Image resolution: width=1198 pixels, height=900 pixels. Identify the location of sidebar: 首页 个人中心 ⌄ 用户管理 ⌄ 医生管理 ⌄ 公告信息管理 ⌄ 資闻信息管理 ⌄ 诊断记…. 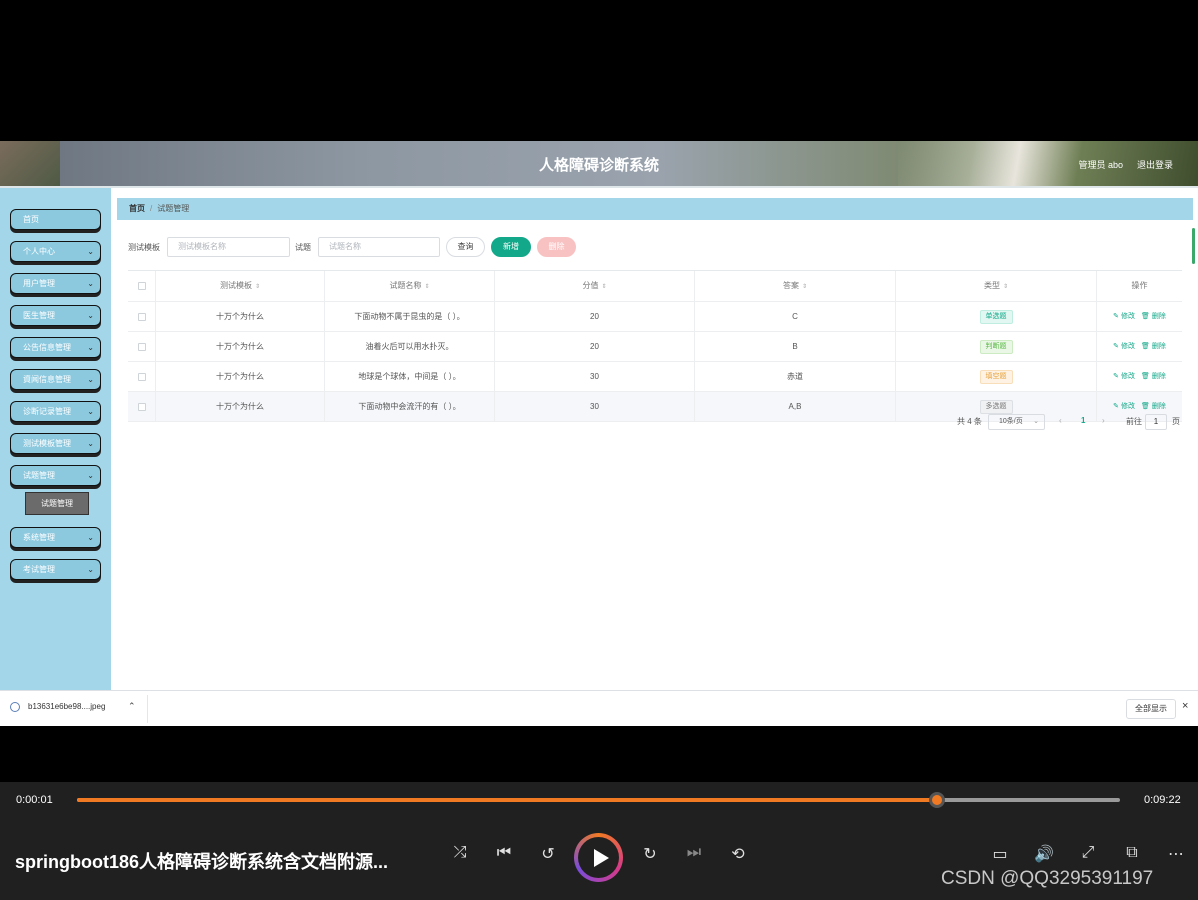
(55, 439).